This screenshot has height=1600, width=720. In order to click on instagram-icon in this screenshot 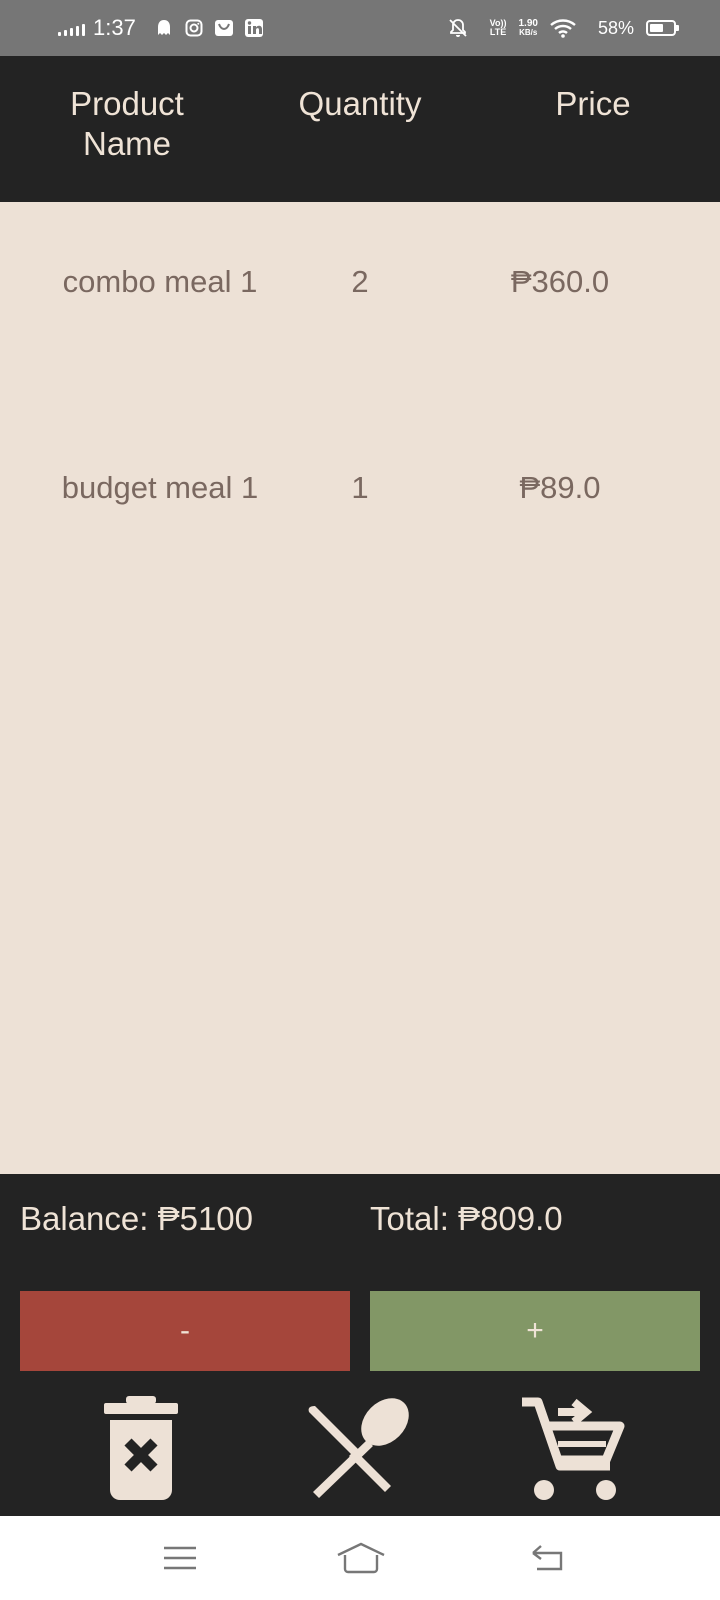, I will do `click(194, 28)`.